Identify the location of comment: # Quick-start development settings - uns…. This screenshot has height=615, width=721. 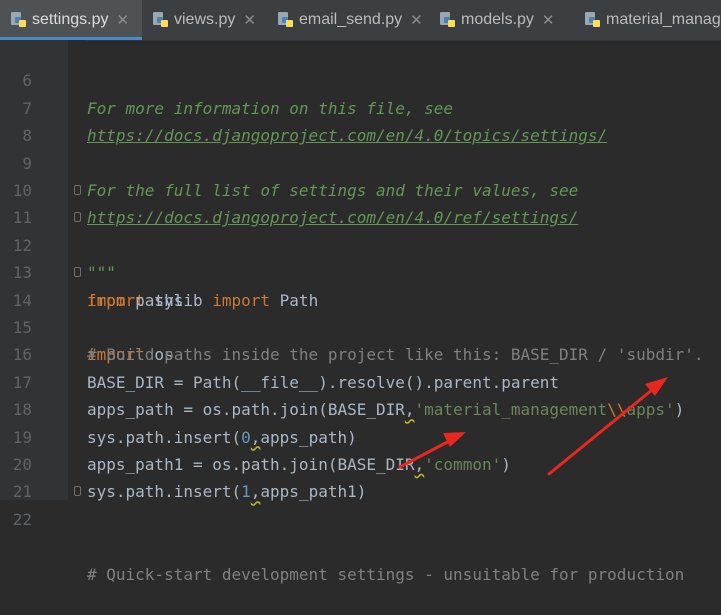
(386, 574).